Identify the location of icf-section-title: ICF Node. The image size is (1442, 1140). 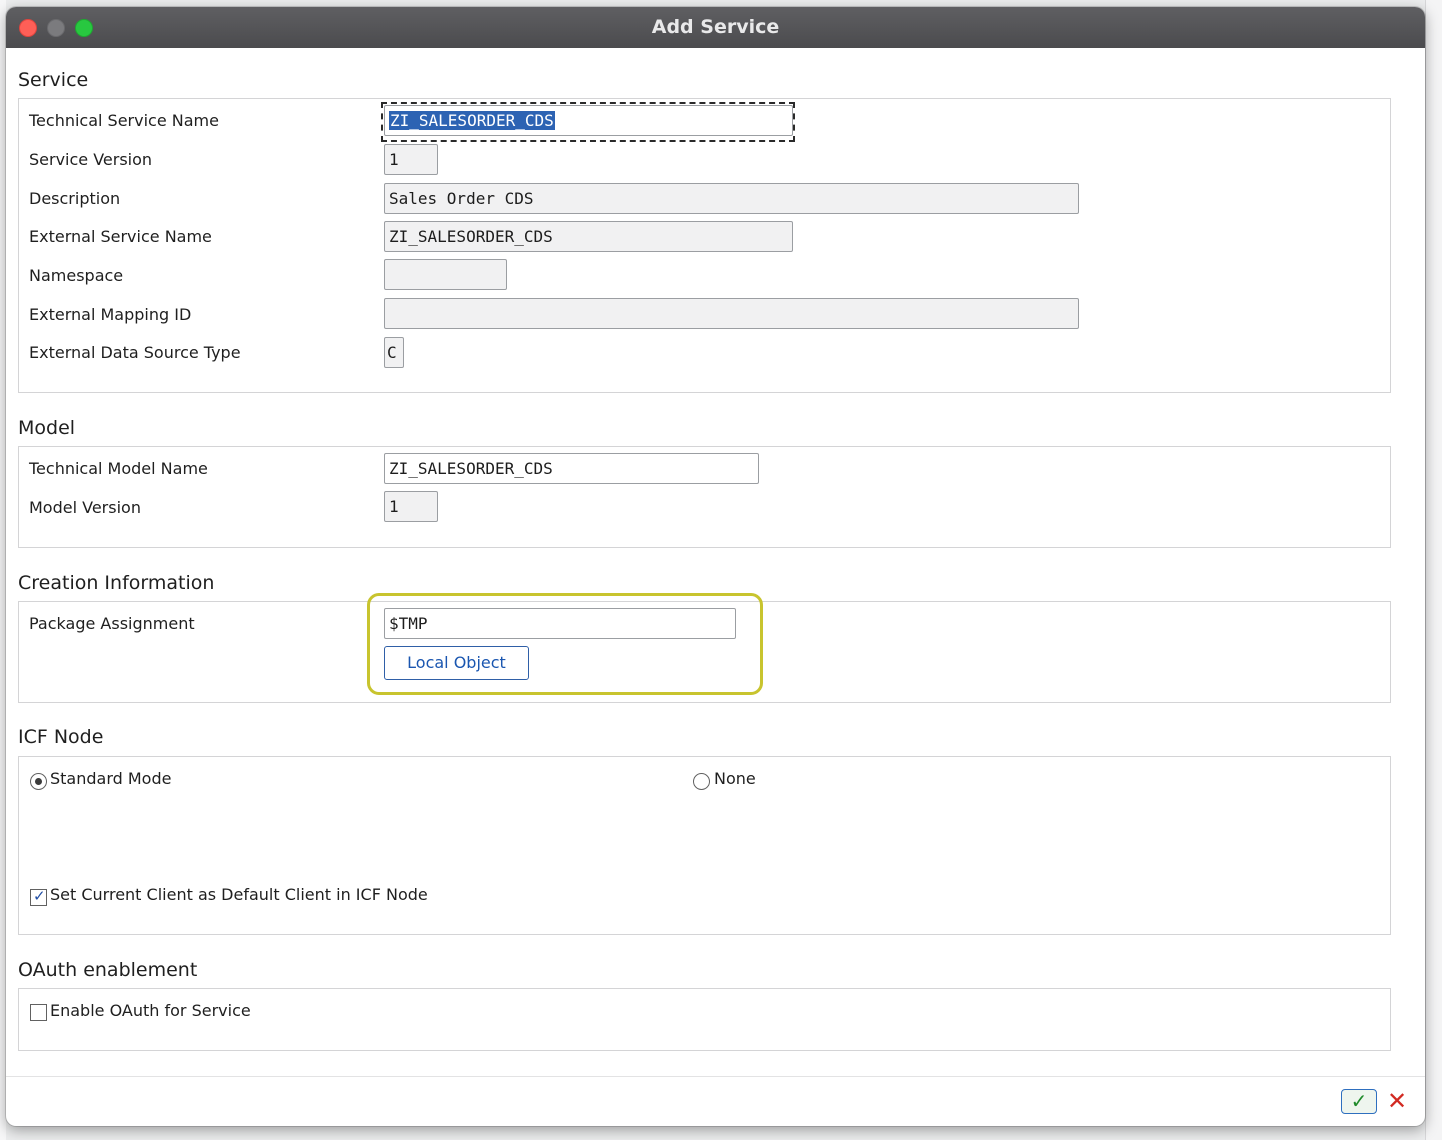
(61, 737).